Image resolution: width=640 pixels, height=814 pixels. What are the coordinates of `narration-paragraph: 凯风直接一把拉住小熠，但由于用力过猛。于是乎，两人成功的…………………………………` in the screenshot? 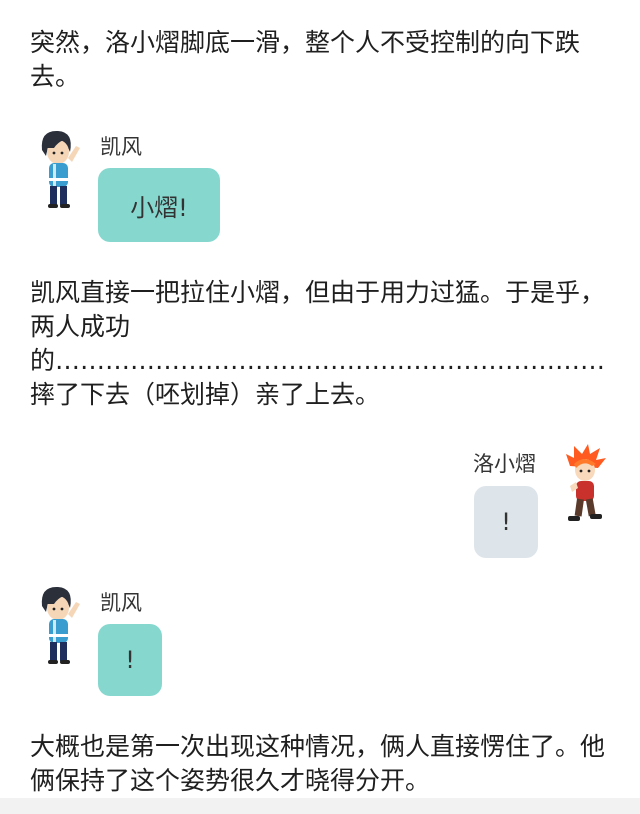 It's located at (318, 343).